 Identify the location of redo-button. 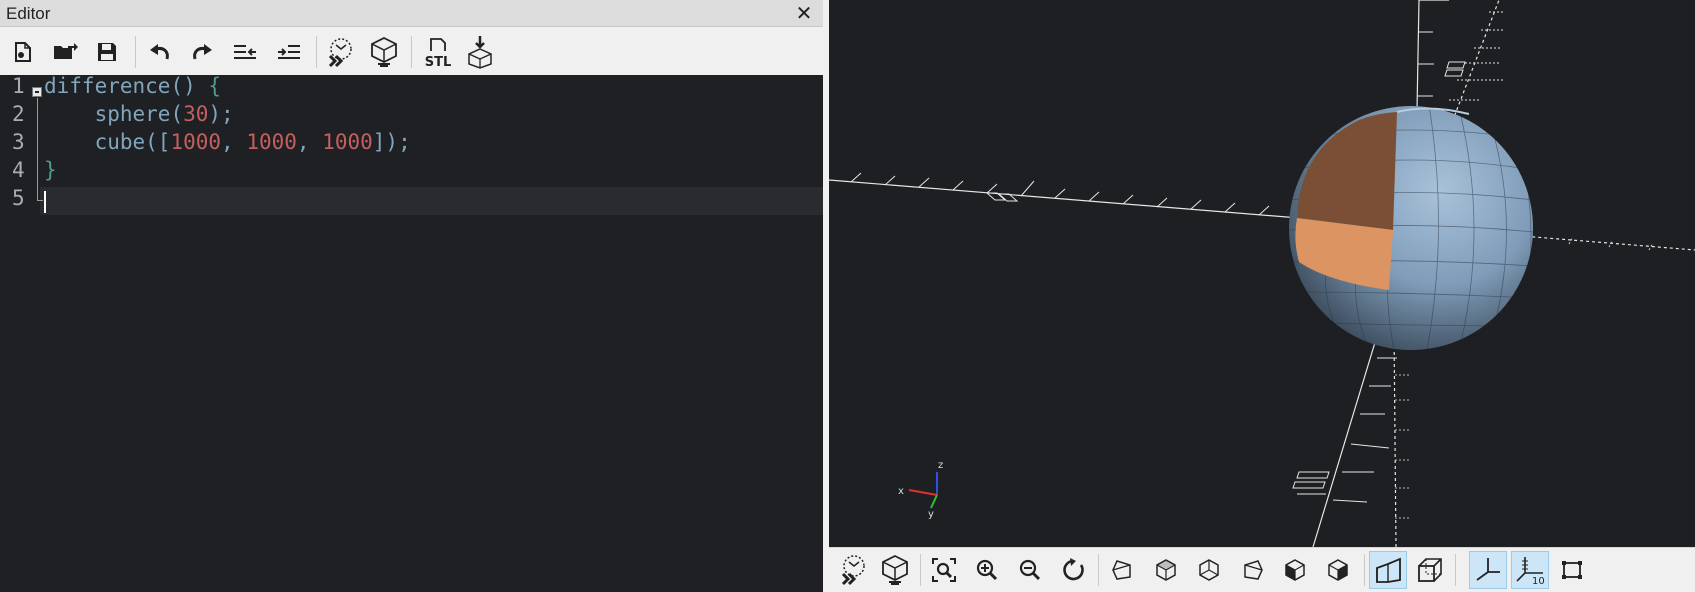
(202, 52).